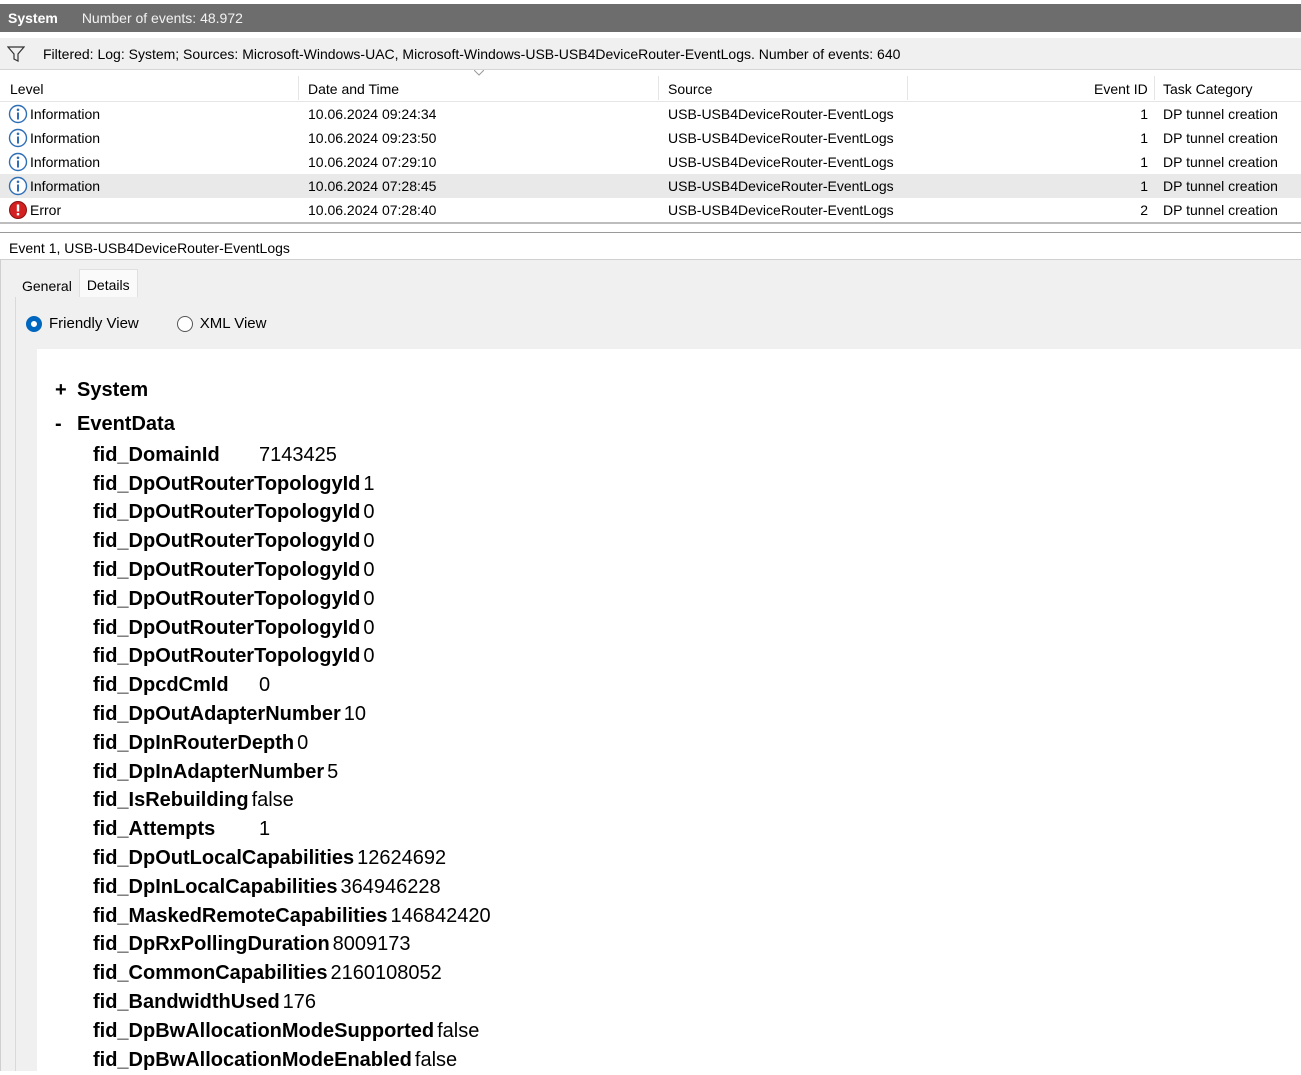 This screenshot has width=1301, height=1075. I want to click on eventdata-field: fid_IsRebuilding false, so click(292, 801).